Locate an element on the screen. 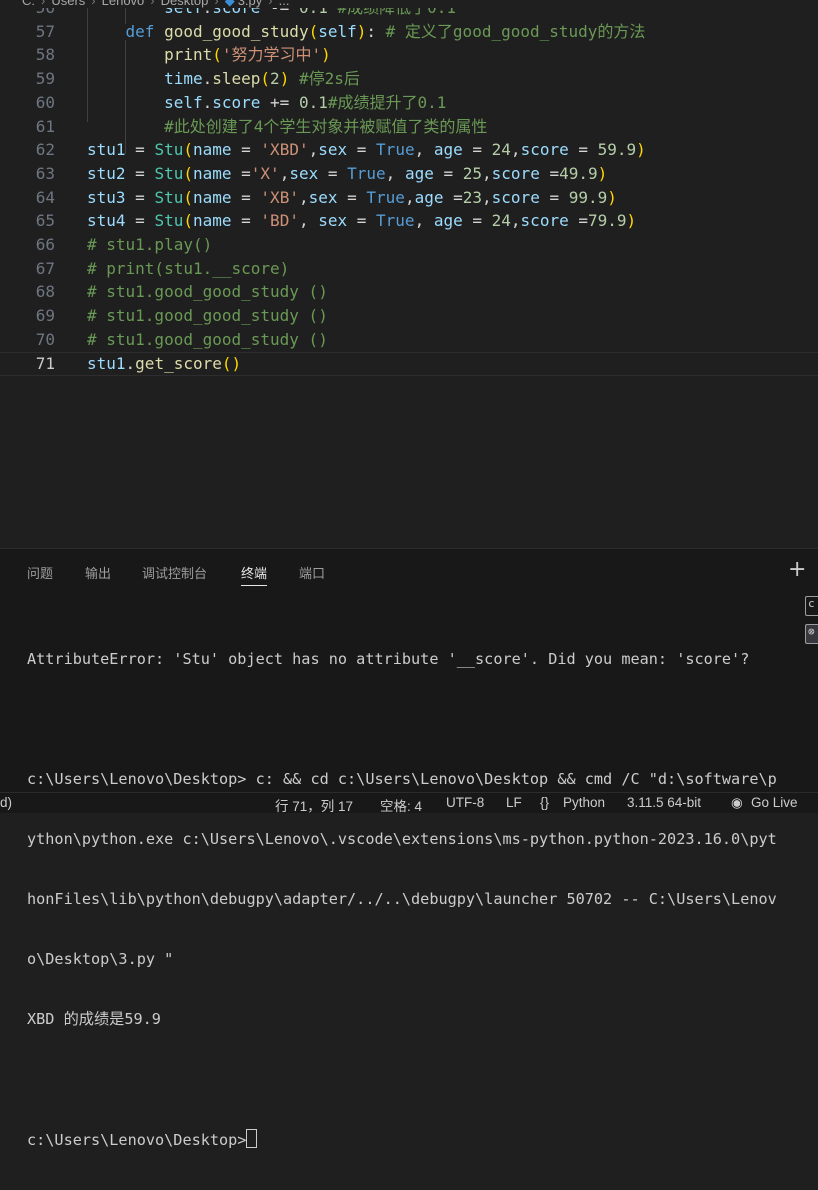 The image size is (818, 1190). terminal-line: o\Desktop\3.py " is located at coordinates (100, 959).